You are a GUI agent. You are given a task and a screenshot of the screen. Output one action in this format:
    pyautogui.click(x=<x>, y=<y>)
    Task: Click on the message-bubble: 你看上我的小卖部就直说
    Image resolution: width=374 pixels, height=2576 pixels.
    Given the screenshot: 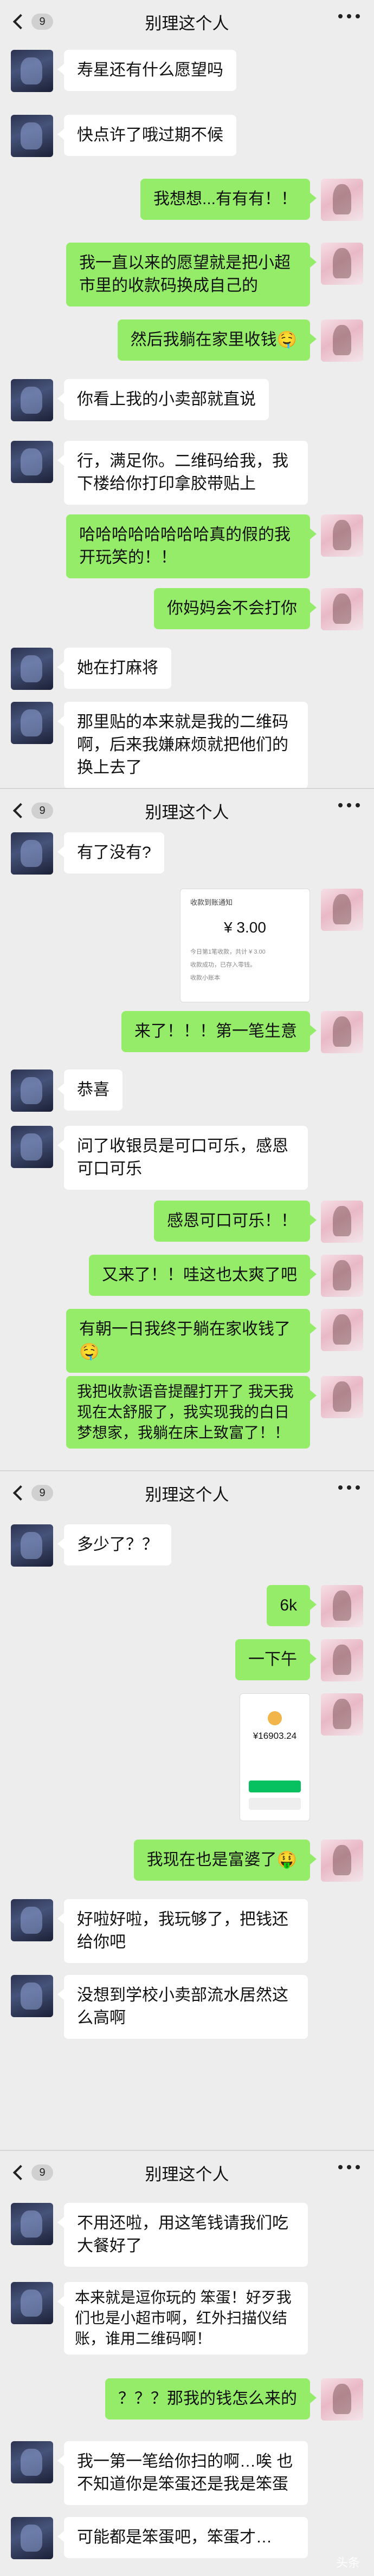 What is the action you would take?
    pyautogui.click(x=163, y=399)
    